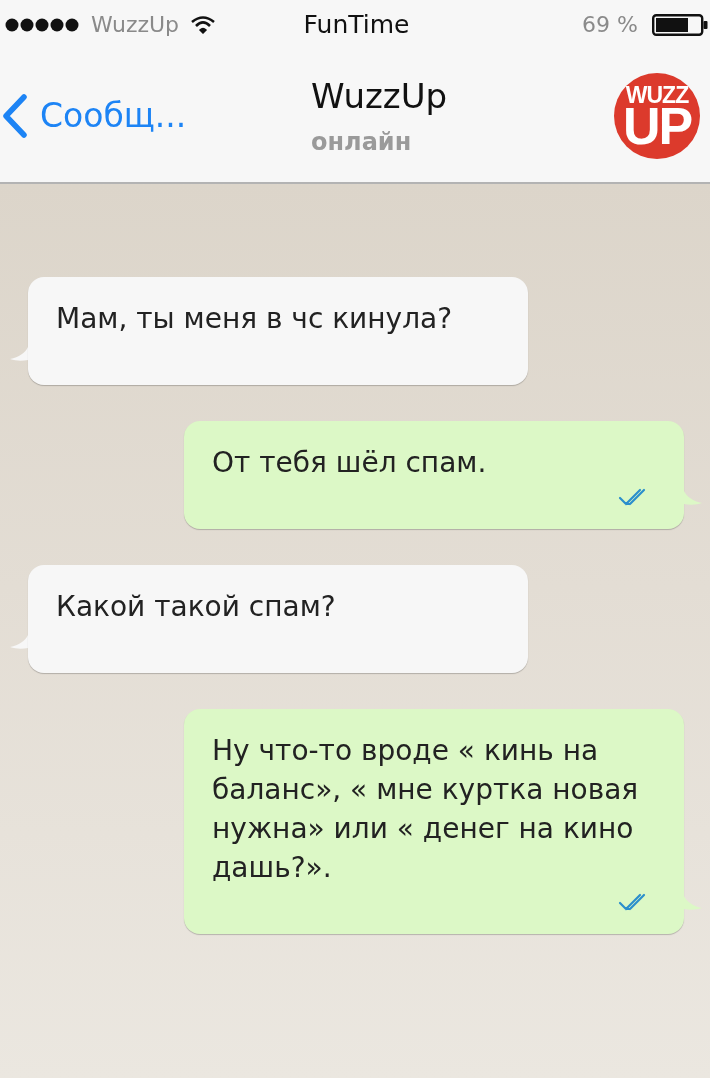 Image resolution: width=710 pixels, height=1078 pixels. I want to click on chat-title: WuzzUp, so click(379, 95).